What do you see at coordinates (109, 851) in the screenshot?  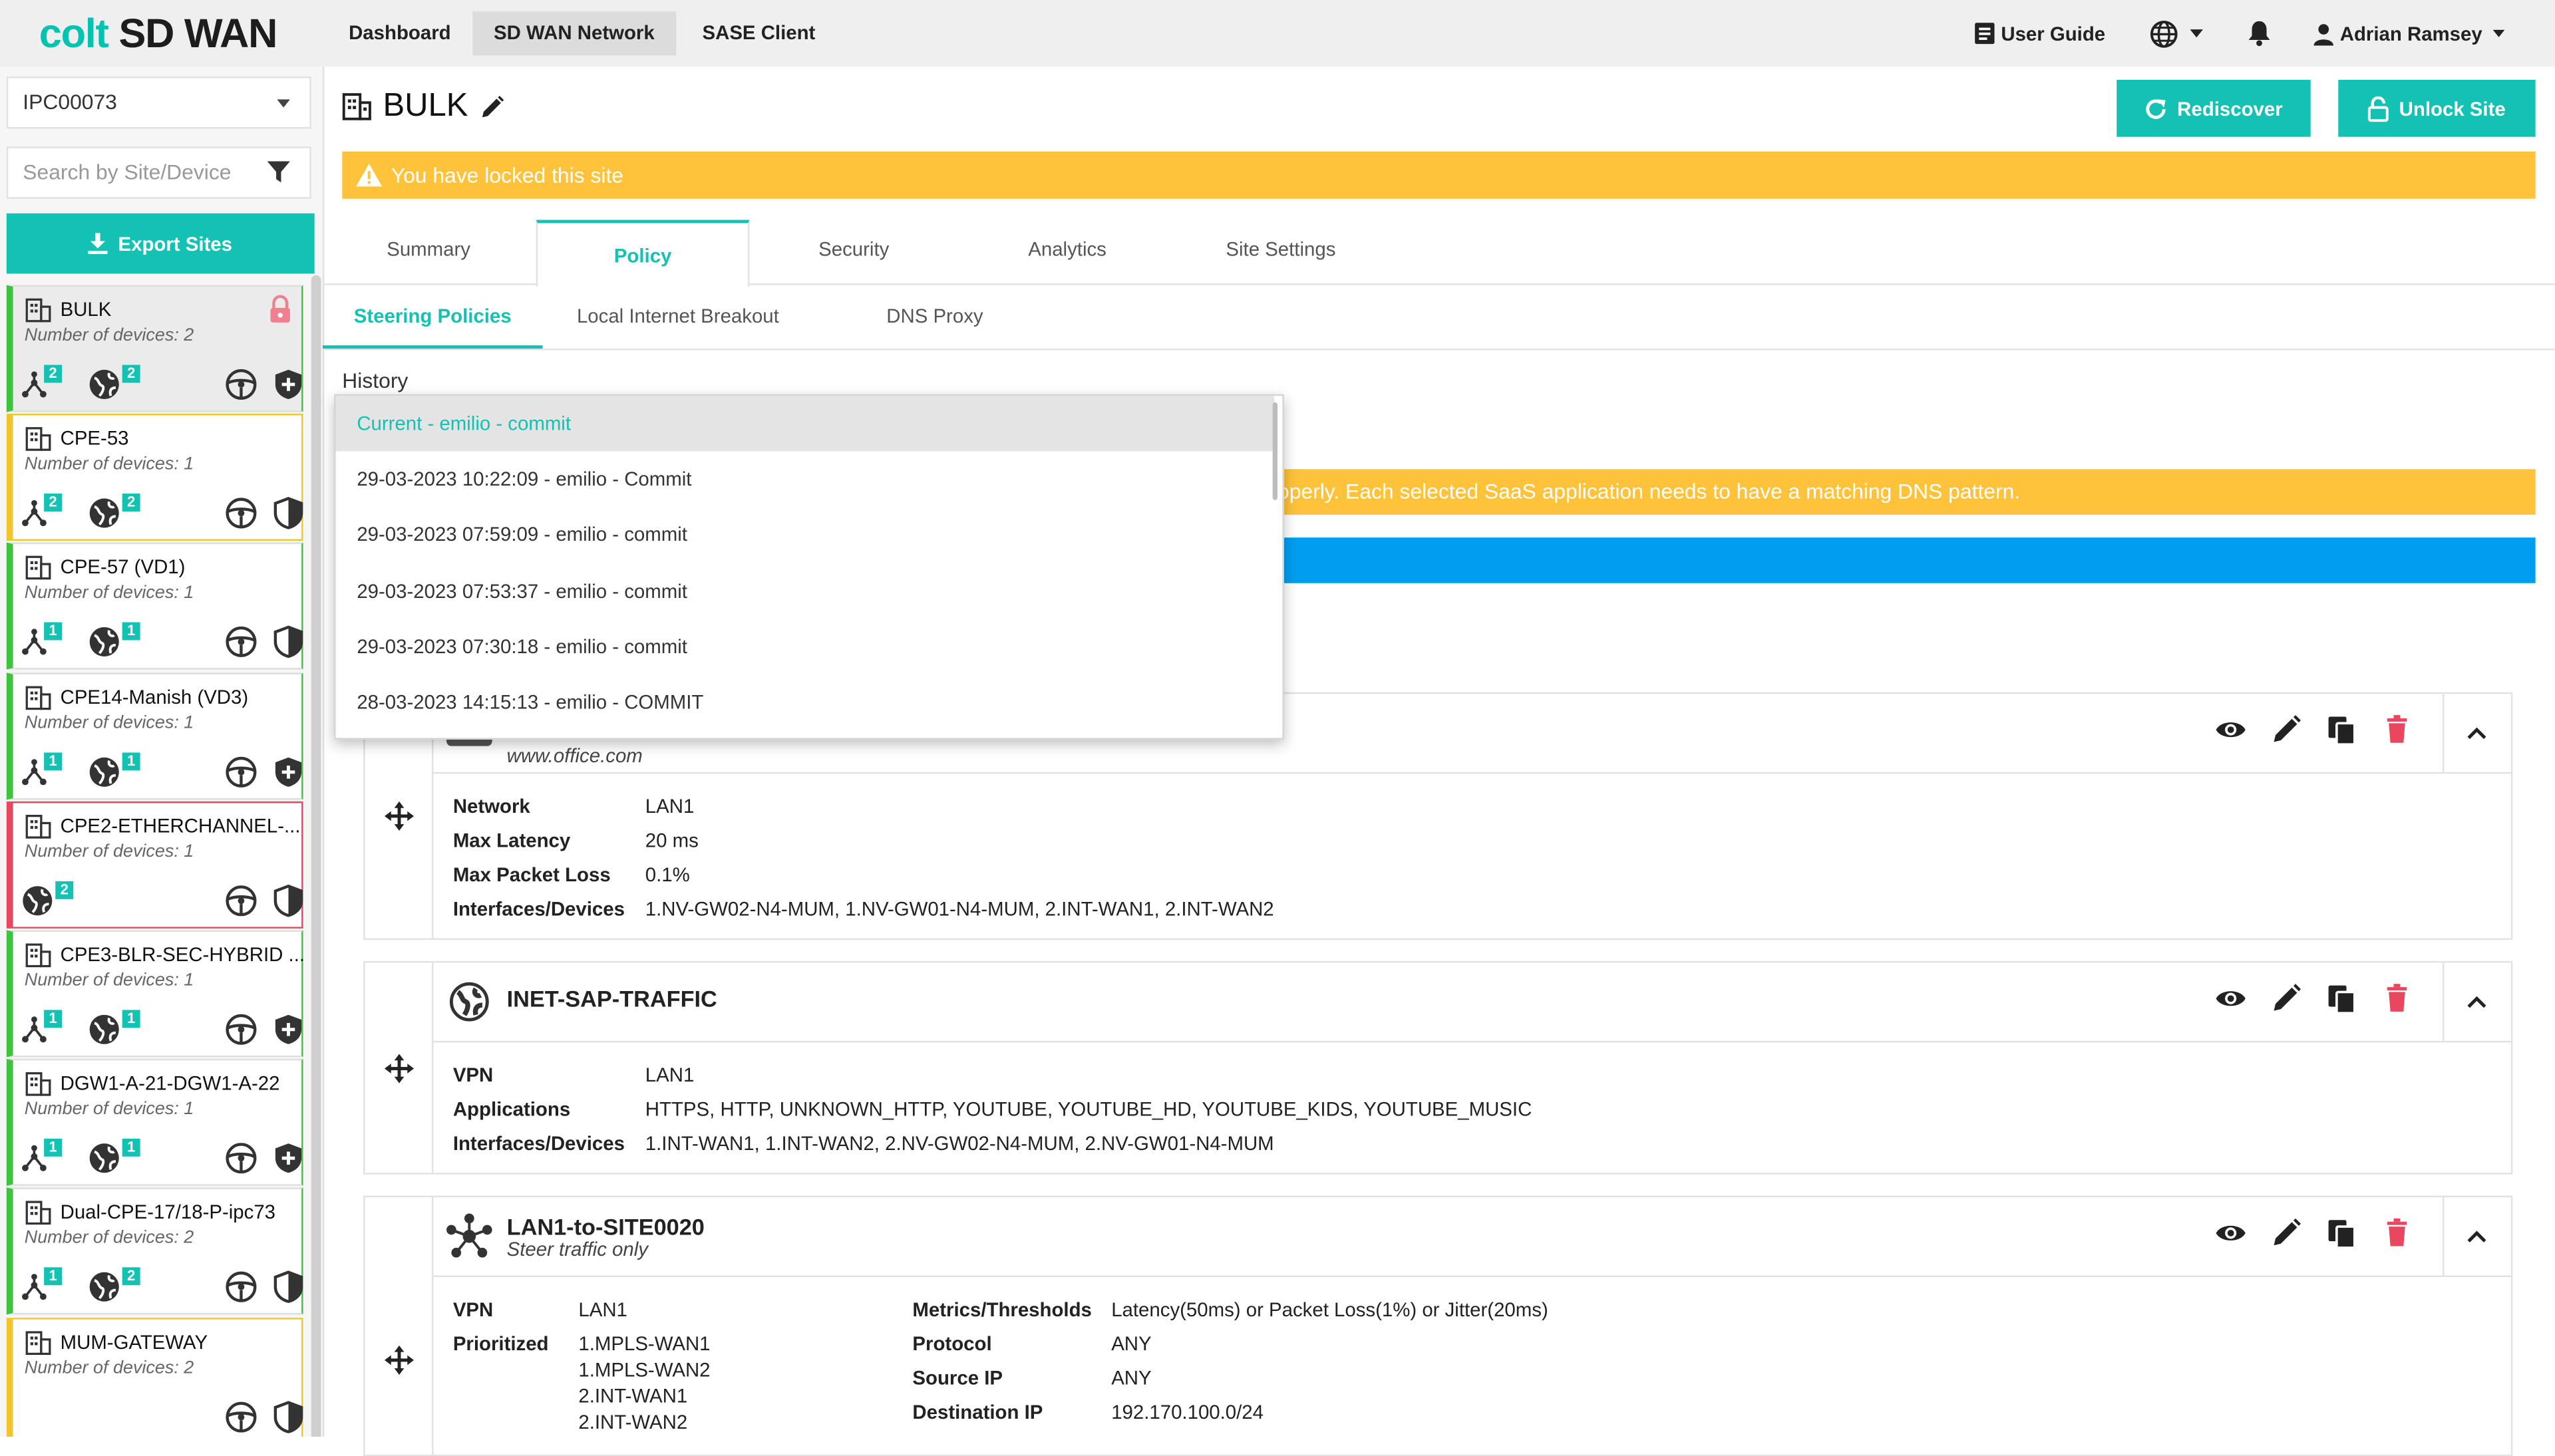 I see `site-device-count: Number of devices: 1` at bounding box center [109, 851].